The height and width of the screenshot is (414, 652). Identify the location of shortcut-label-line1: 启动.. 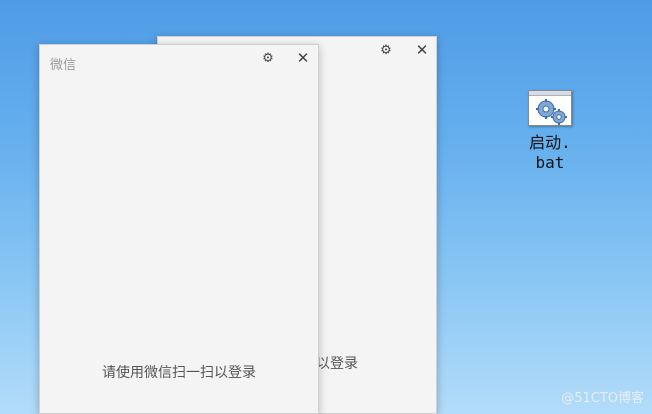
(550, 142).